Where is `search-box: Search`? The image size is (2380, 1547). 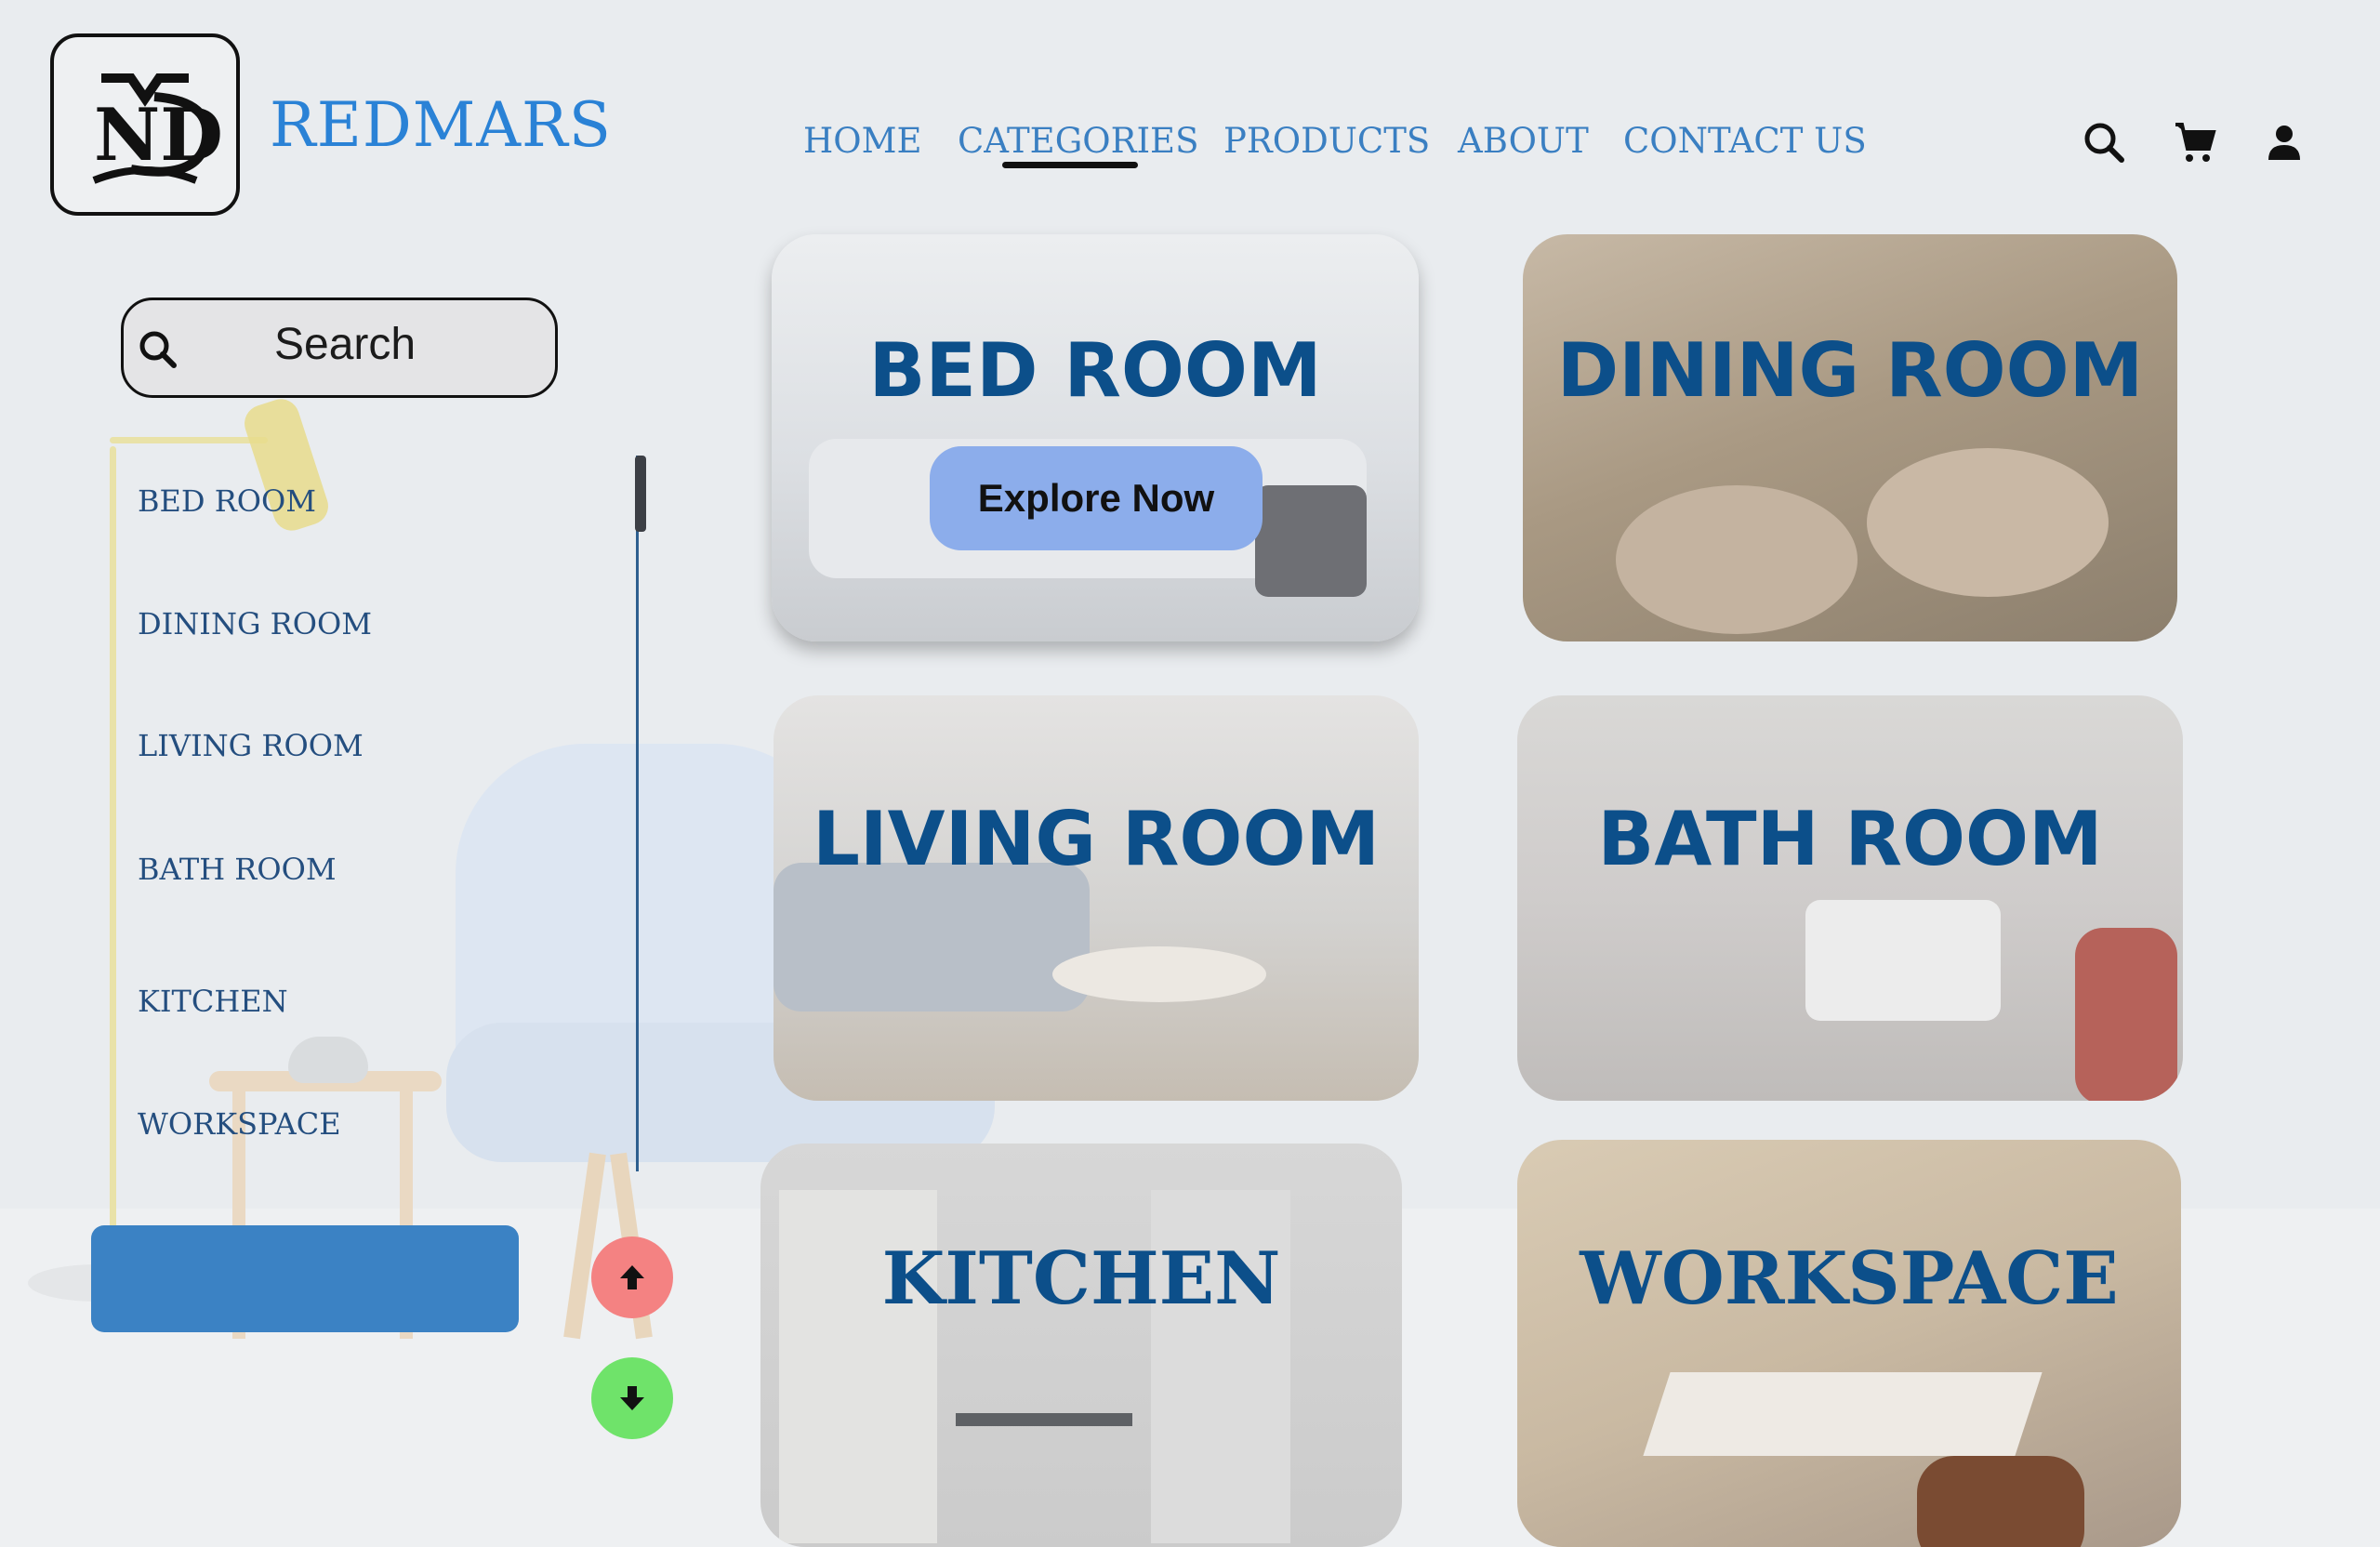 search-box: Search is located at coordinates (339, 348).